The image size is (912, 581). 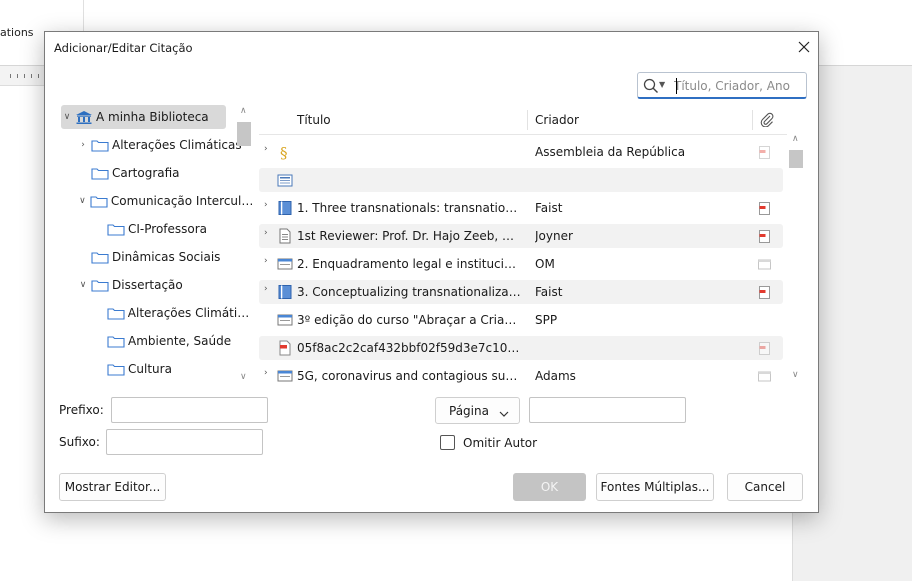 What do you see at coordinates (477, 410) in the screenshot?
I see `locator-select: Página` at bounding box center [477, 410].